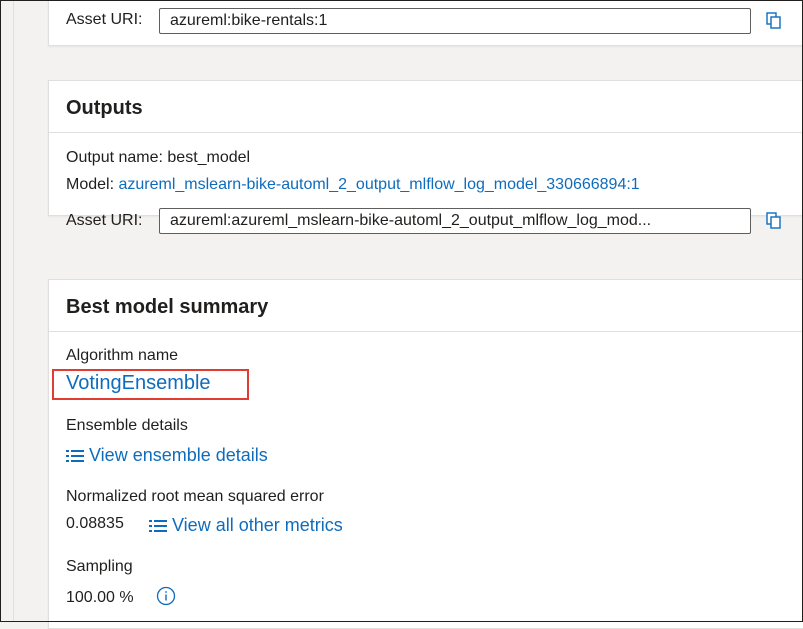 This screenshot has height=629, width=803. What do you see at coordinates (167, 307) in the screenshot?
I see `summary-title: Best model summary` at bounding box center [167, 307].